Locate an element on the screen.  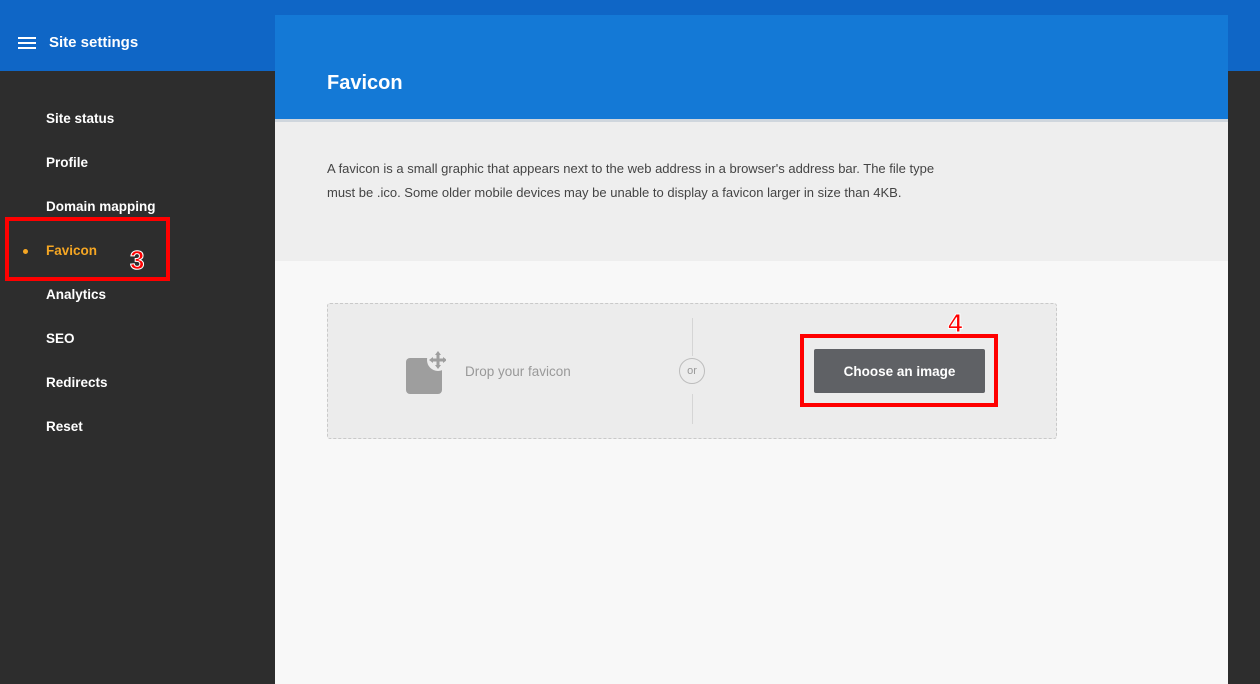
page-title: Favicon is located at coordinates (365, 83).